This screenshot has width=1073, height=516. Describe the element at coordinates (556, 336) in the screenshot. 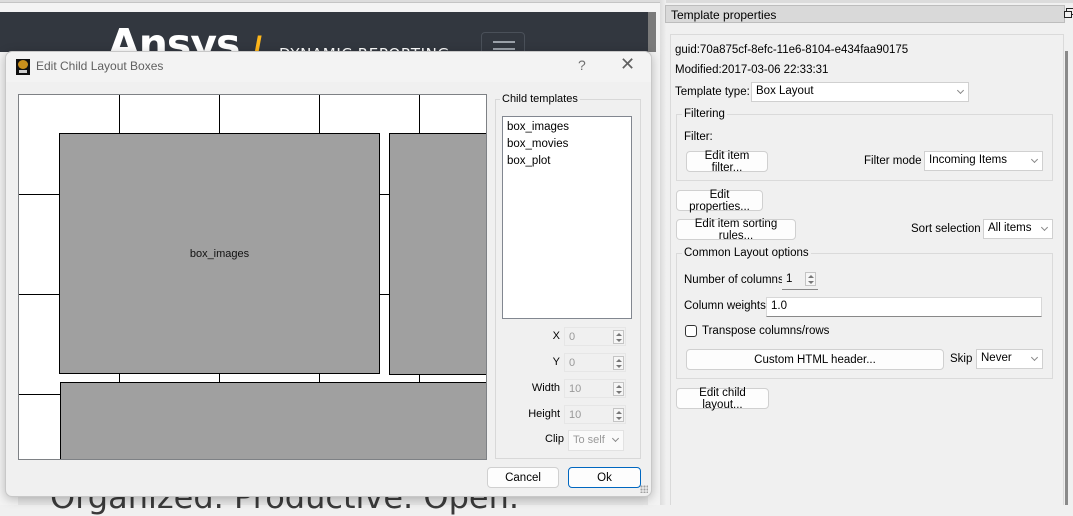

I see `x-label: X` at that location.